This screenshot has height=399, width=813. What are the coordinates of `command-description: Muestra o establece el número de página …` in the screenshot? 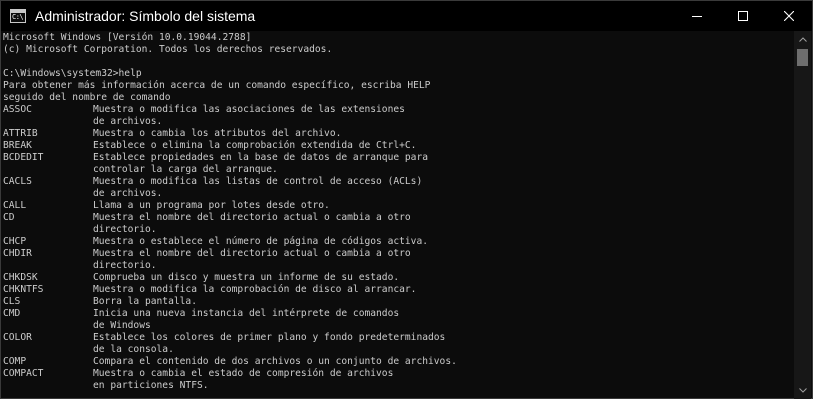 It's located at (261, 241).